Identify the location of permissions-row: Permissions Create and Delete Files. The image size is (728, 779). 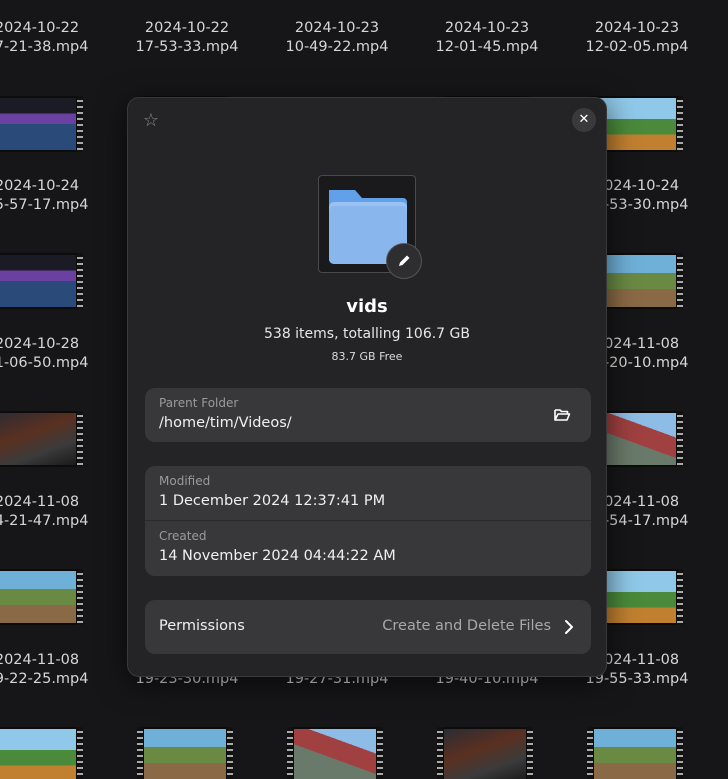
(368, 627).